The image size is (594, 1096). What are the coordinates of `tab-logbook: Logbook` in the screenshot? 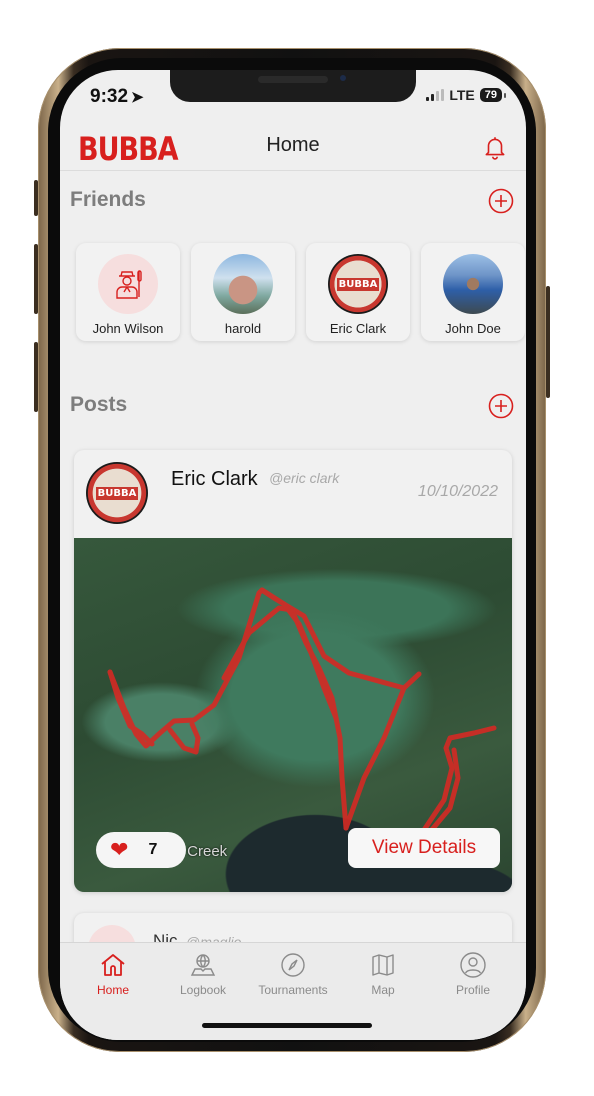 It's located at (203, 974).